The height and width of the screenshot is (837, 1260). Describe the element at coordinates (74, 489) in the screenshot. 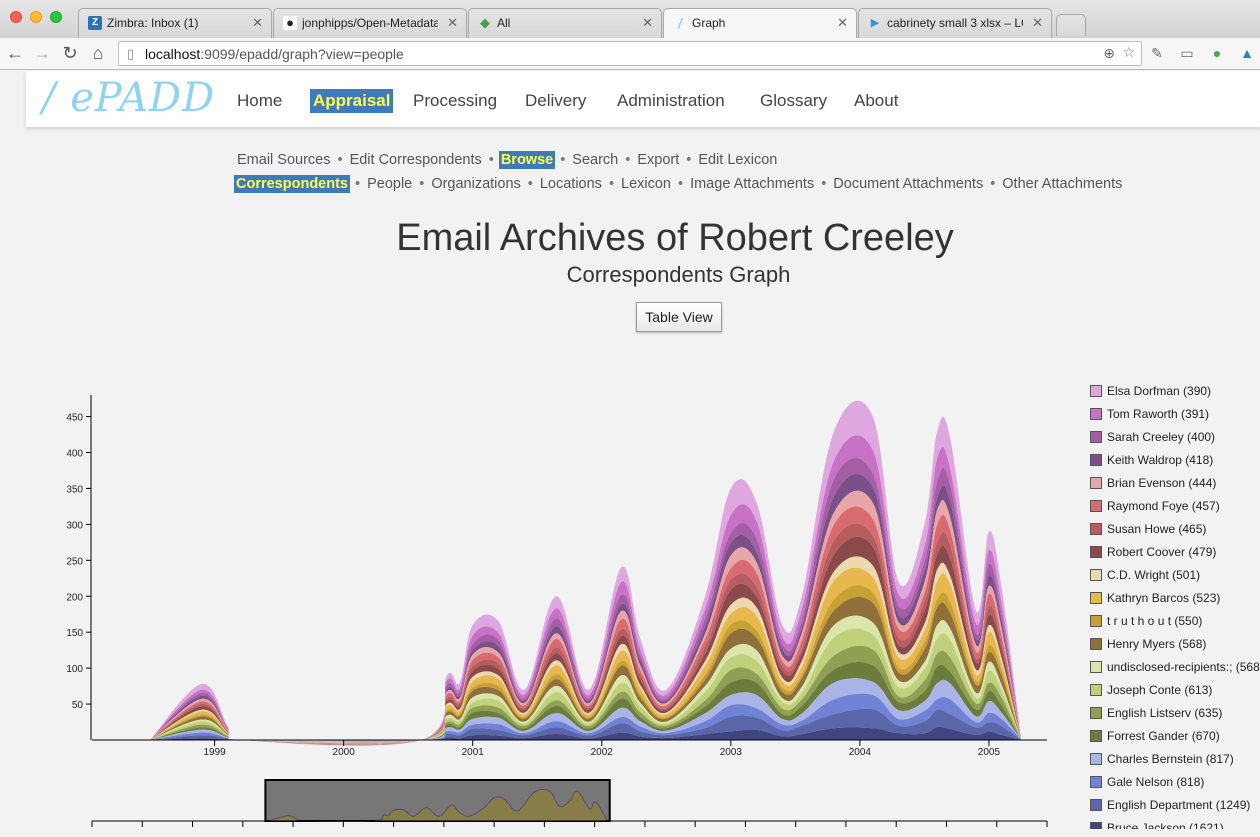

I see `y-tick-label: 350` at that location.